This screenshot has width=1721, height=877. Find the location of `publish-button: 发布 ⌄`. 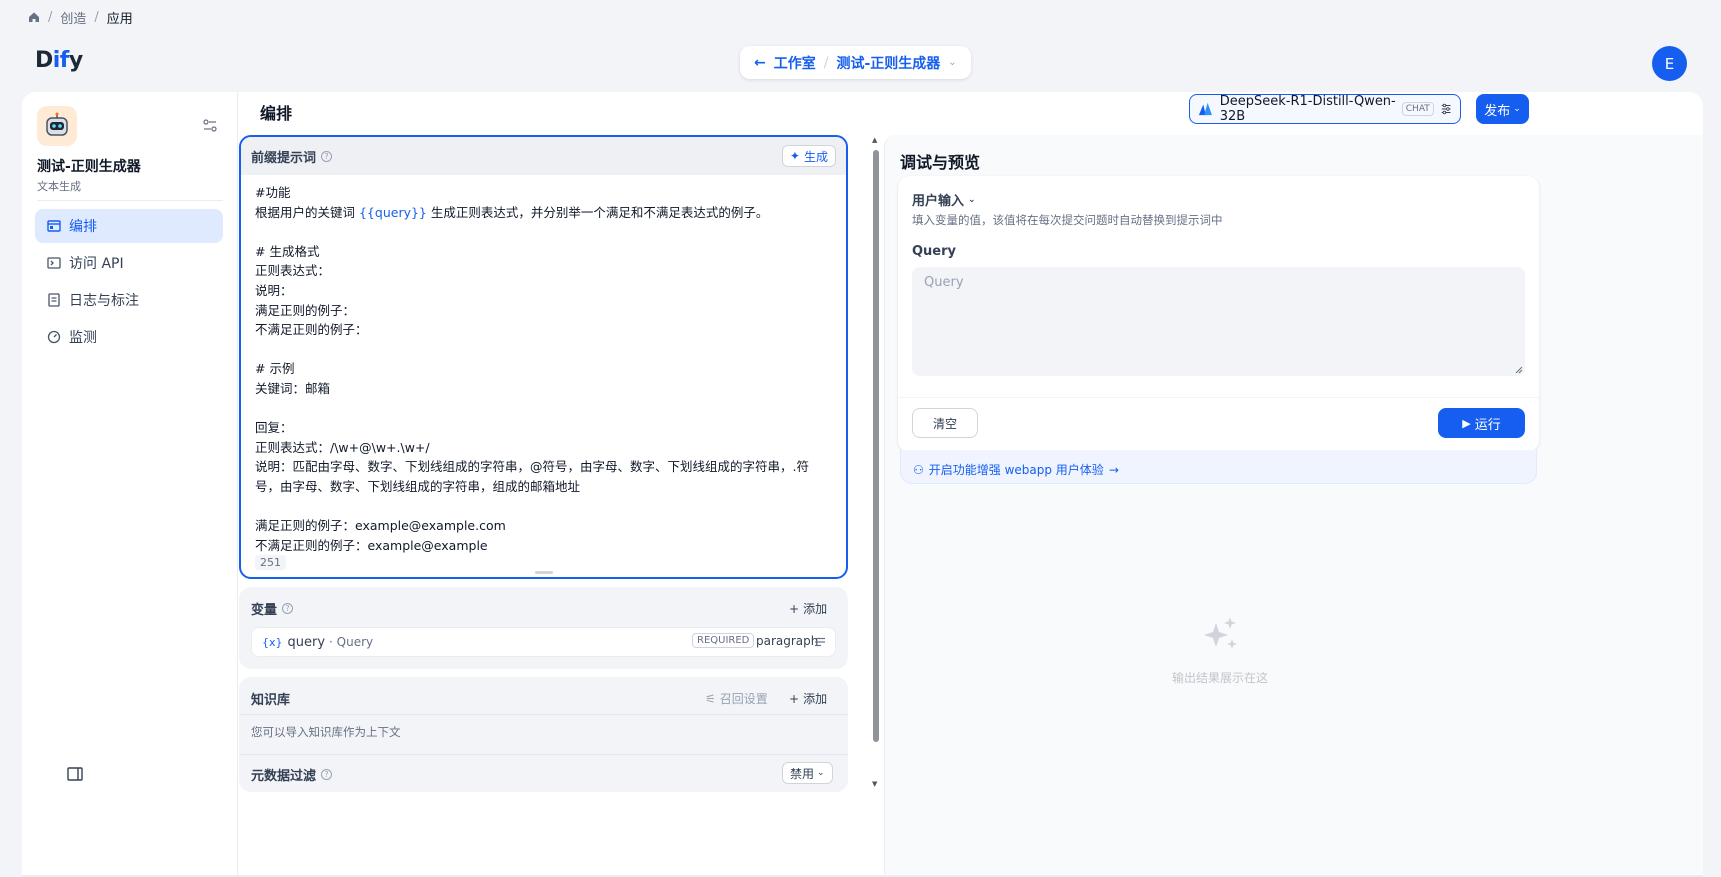

publish-button: 发布 ⌄ is located at coordinates (1502, 109).